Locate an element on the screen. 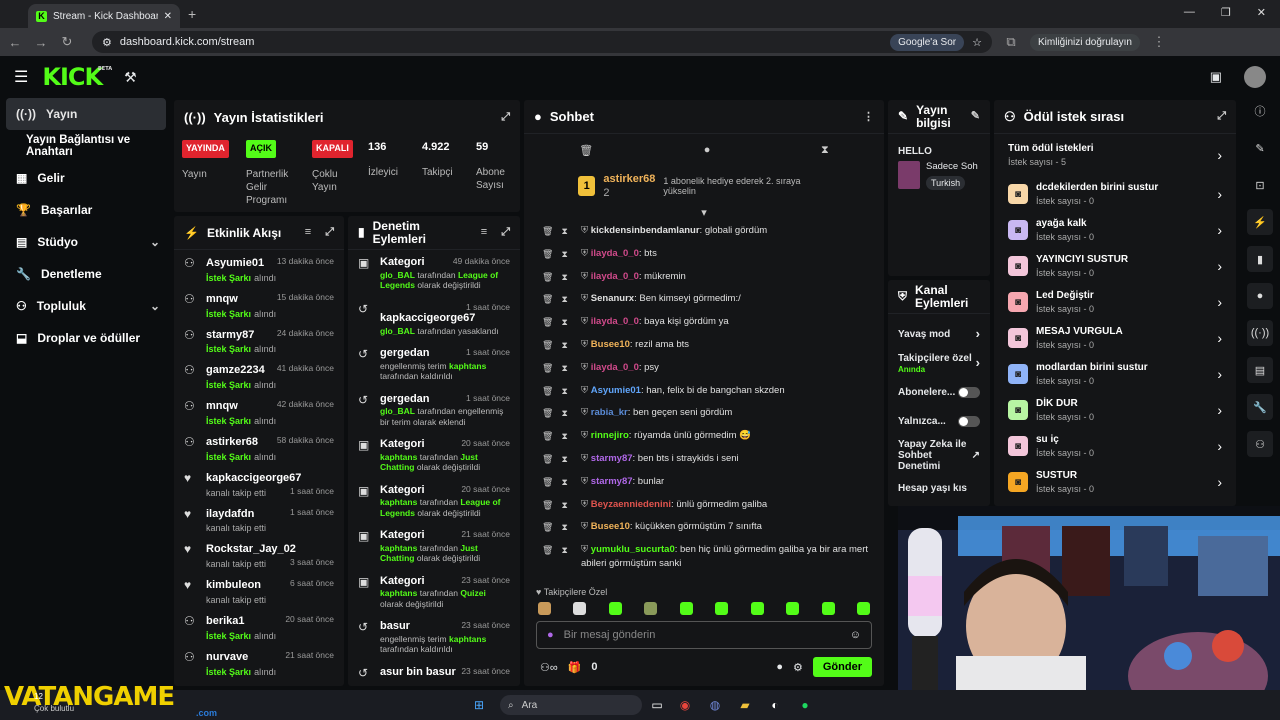 This screenshot has height=720, width=1280. collapse-icon: ▾ is located at coordinates (704, 213).